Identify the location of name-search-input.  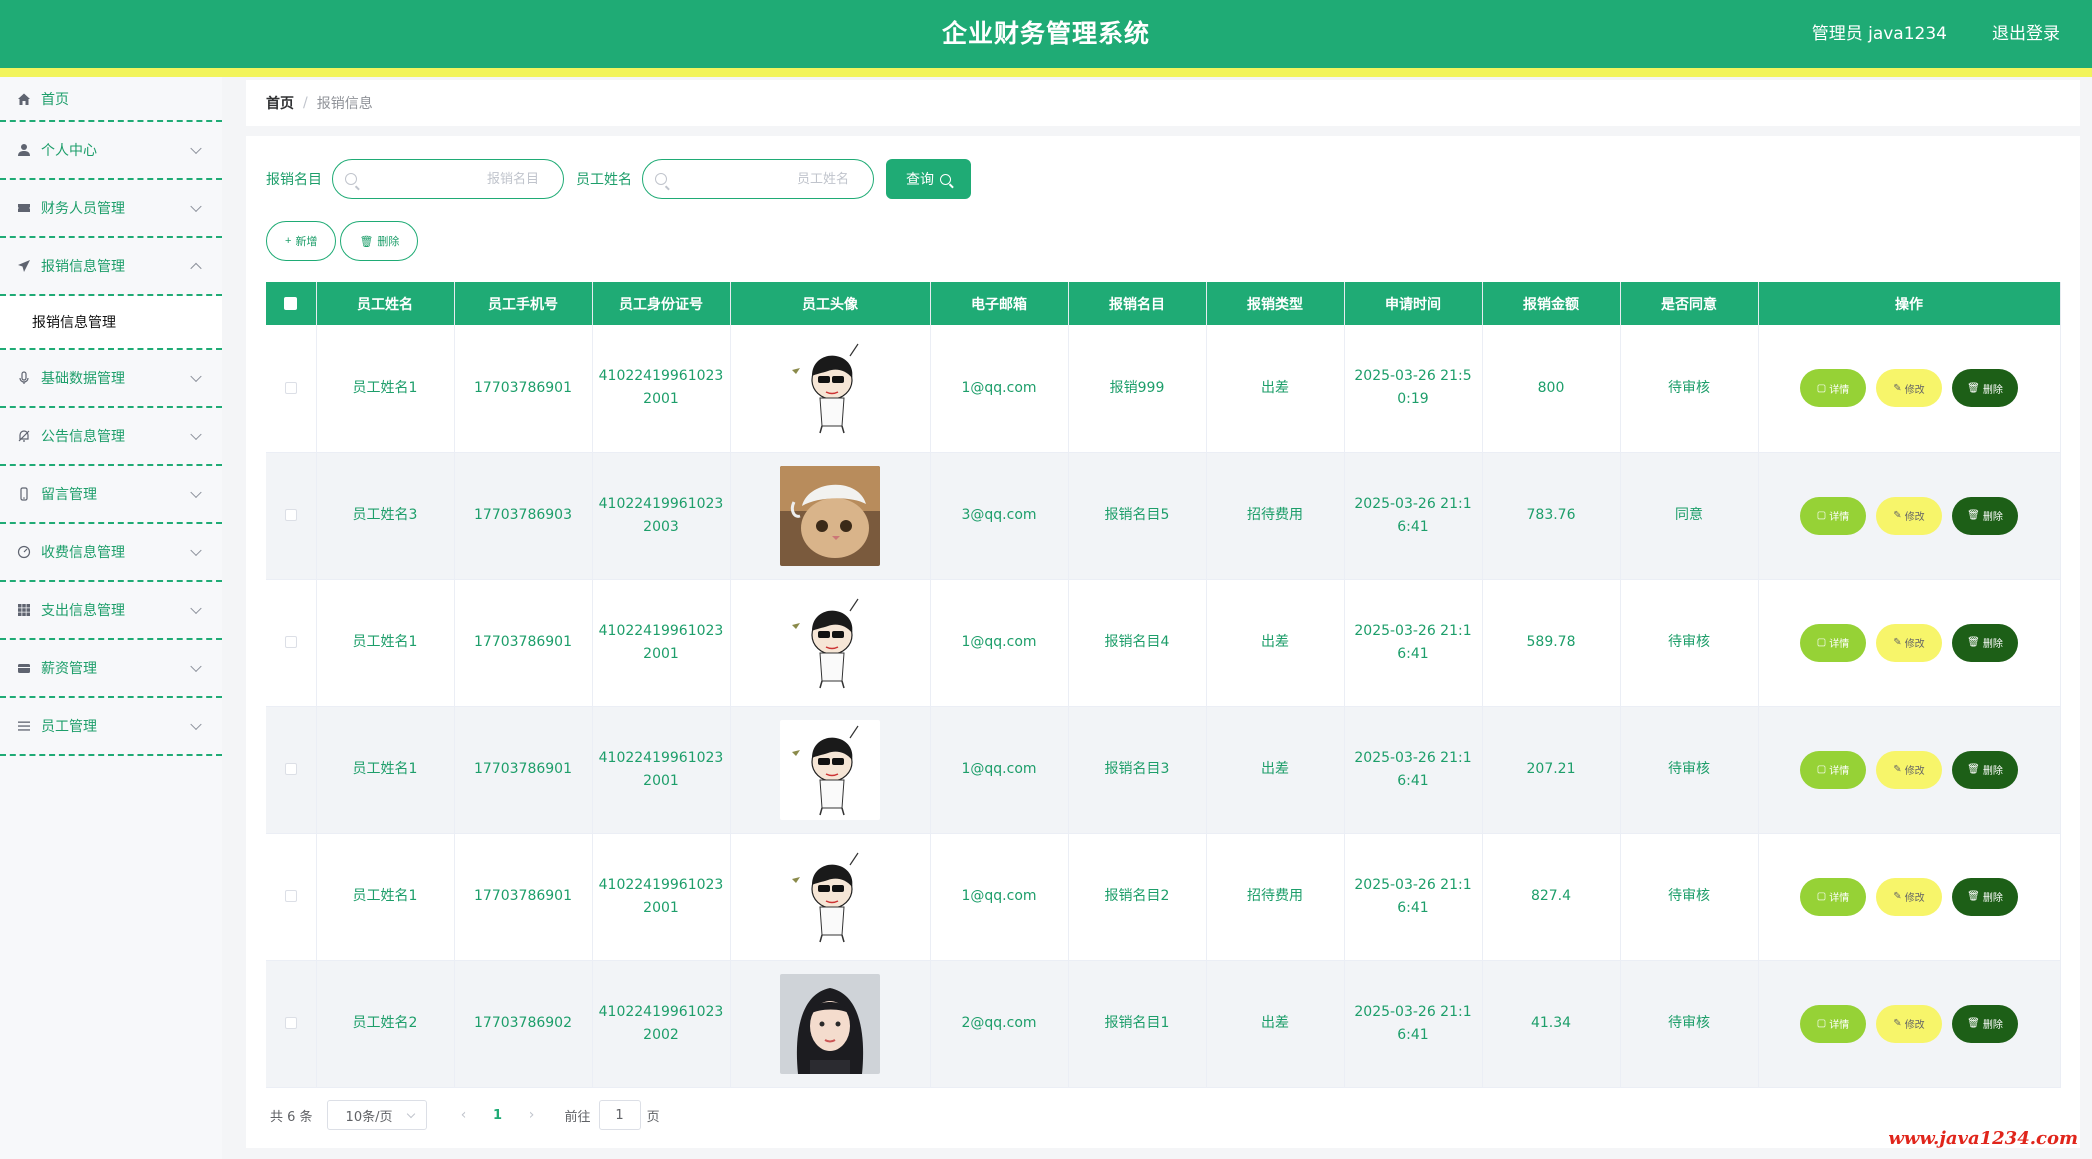
(448, 179).